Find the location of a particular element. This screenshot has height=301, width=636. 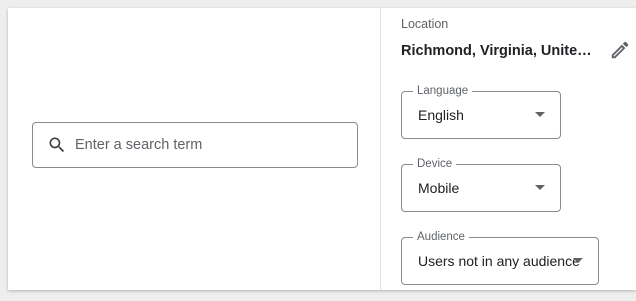

device-label: Device is located at coordinates (435, 164).